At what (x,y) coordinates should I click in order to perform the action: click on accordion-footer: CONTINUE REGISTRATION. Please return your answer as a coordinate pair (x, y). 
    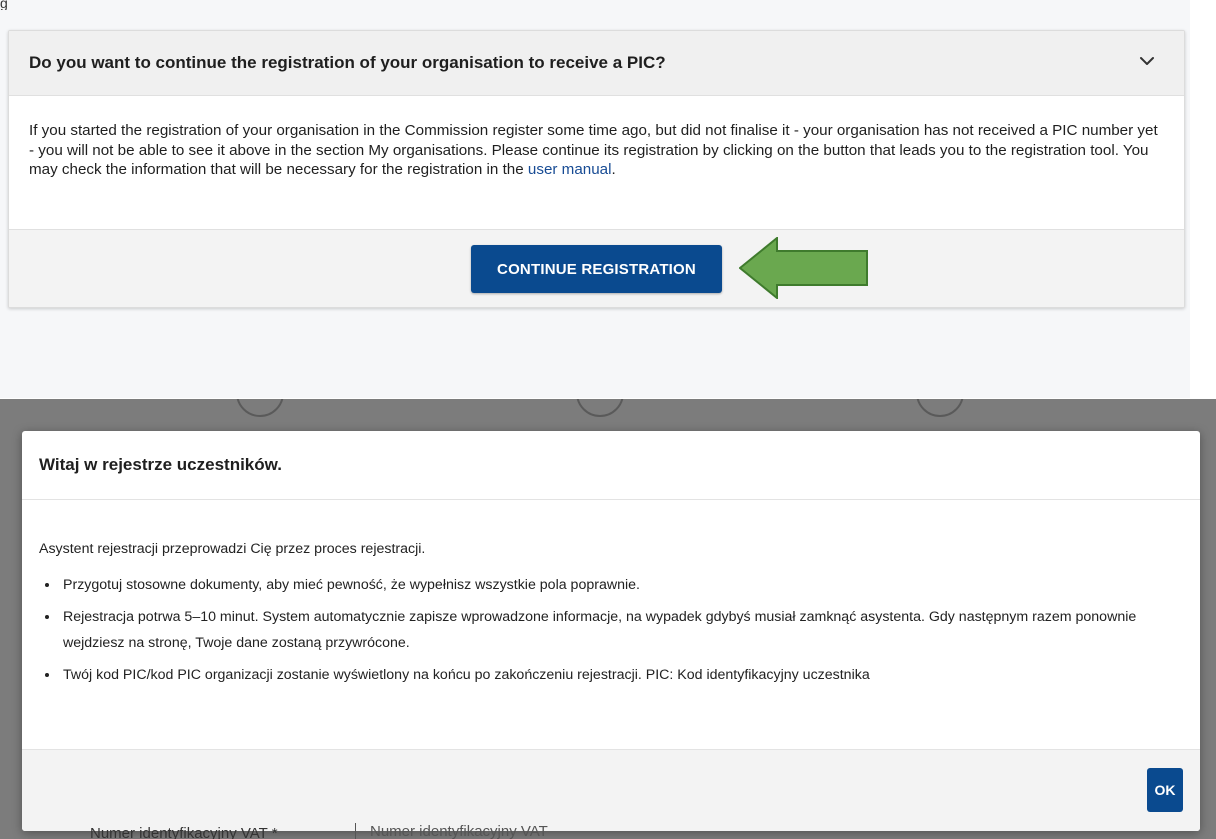
    Looking at the image, I should click on (596, 268).